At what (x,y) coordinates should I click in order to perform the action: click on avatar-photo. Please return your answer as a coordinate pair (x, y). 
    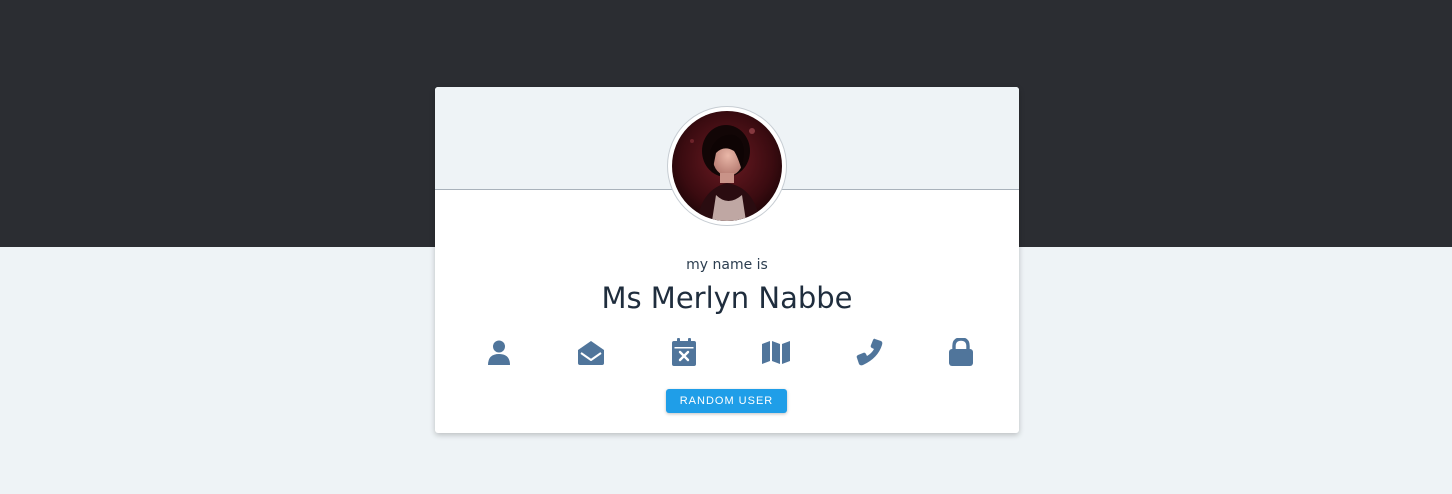
    Looking at the image, I should click on (727, 166).